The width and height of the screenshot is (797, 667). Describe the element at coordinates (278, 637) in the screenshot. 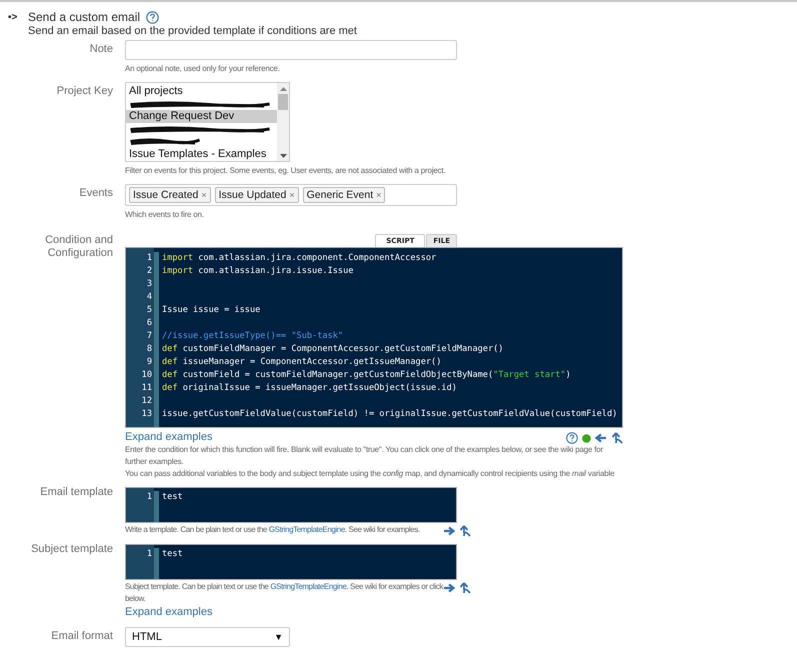

I see `caret-icon: ▼` at that location.